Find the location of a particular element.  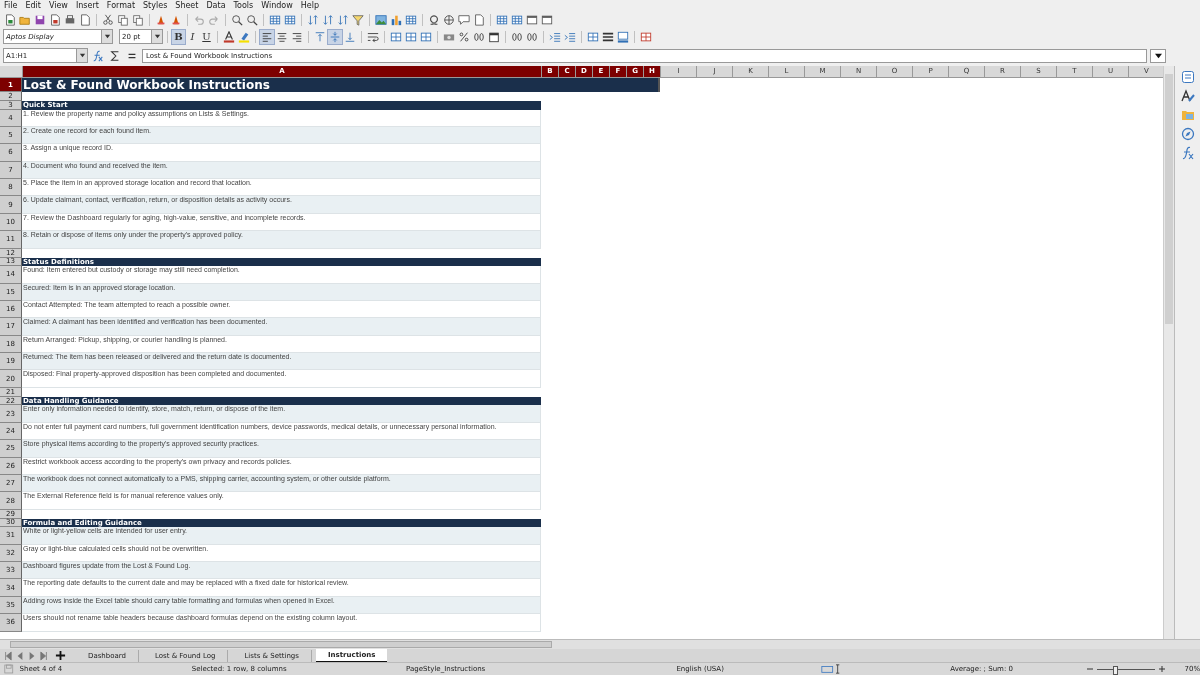

zoom-in-icon is located at coordinates (1162, 669).